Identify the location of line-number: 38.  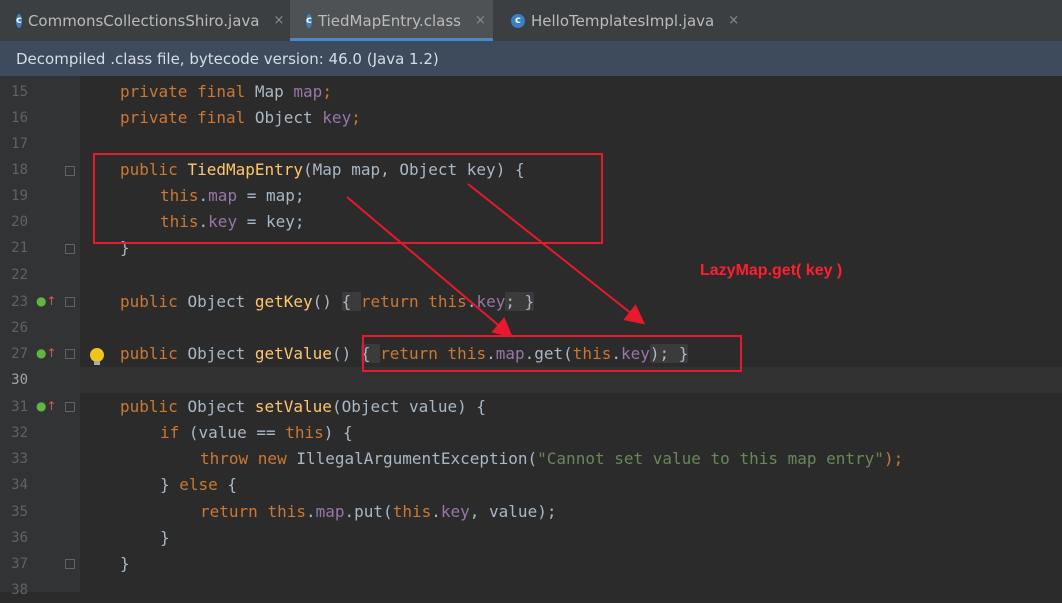
(19, 590).